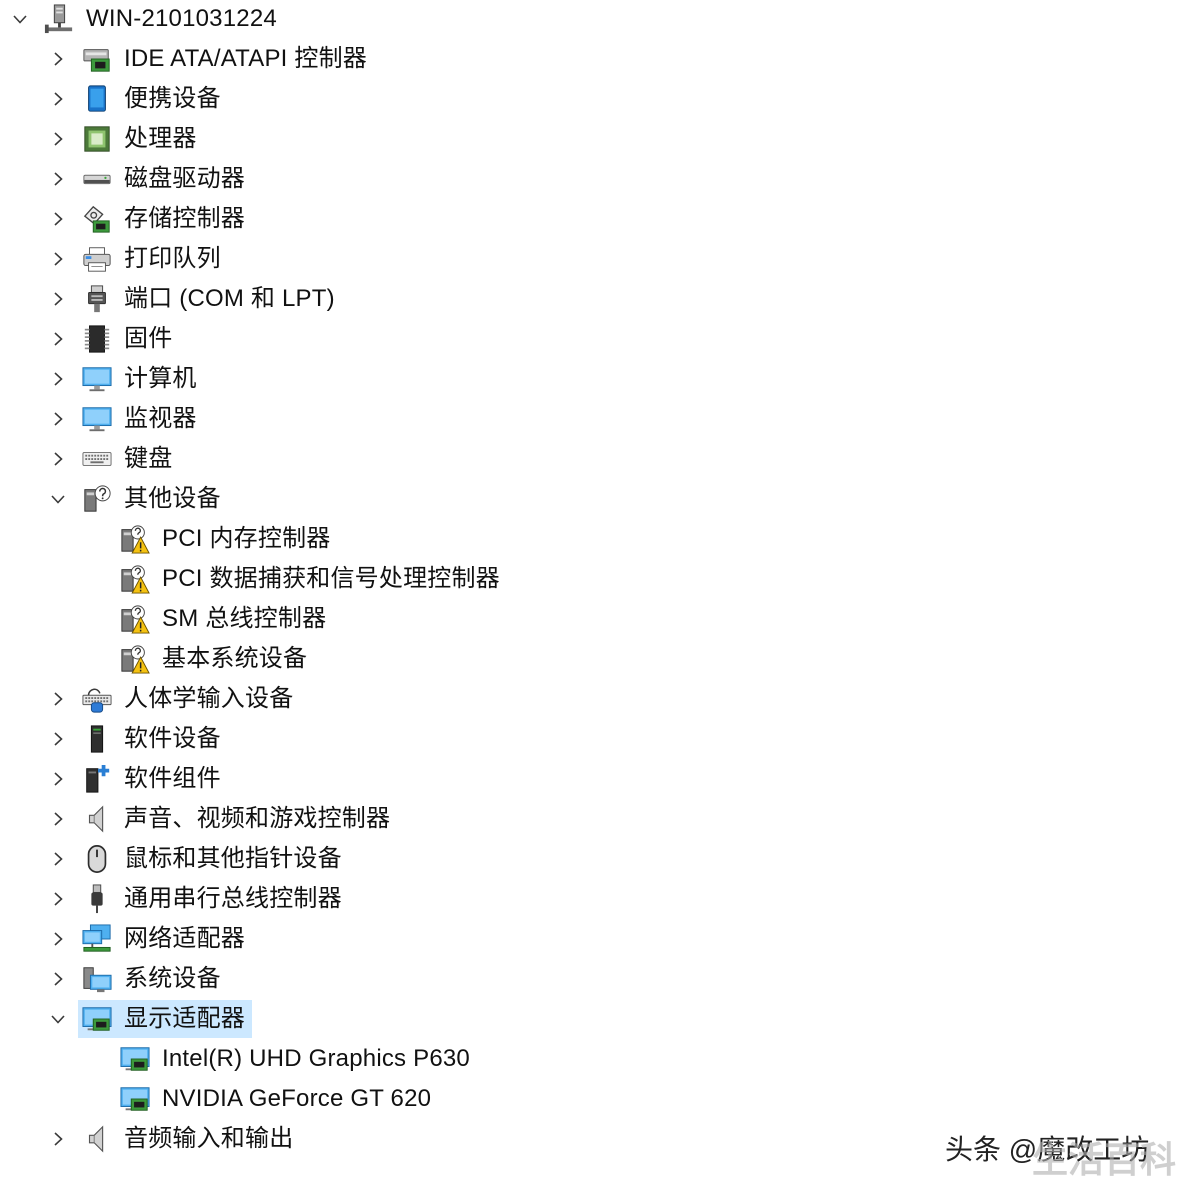 This screenshot has width=1188, height=1194. I want to click on software-component-icon, so click(97, 779).